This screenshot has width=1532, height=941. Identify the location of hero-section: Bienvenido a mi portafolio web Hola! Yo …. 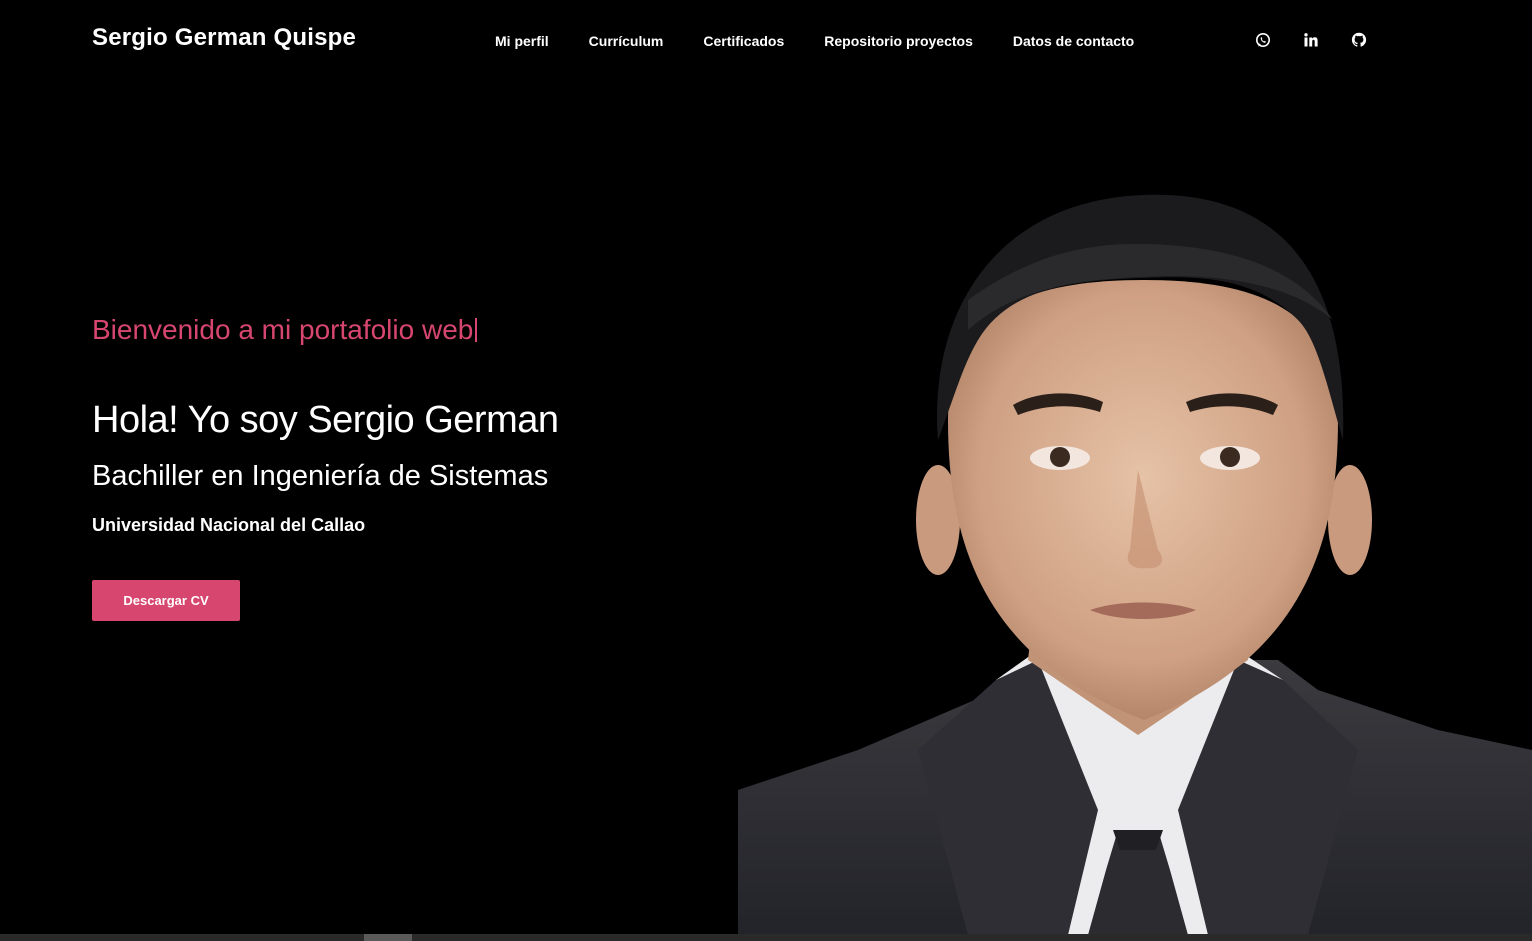
(325, 424).